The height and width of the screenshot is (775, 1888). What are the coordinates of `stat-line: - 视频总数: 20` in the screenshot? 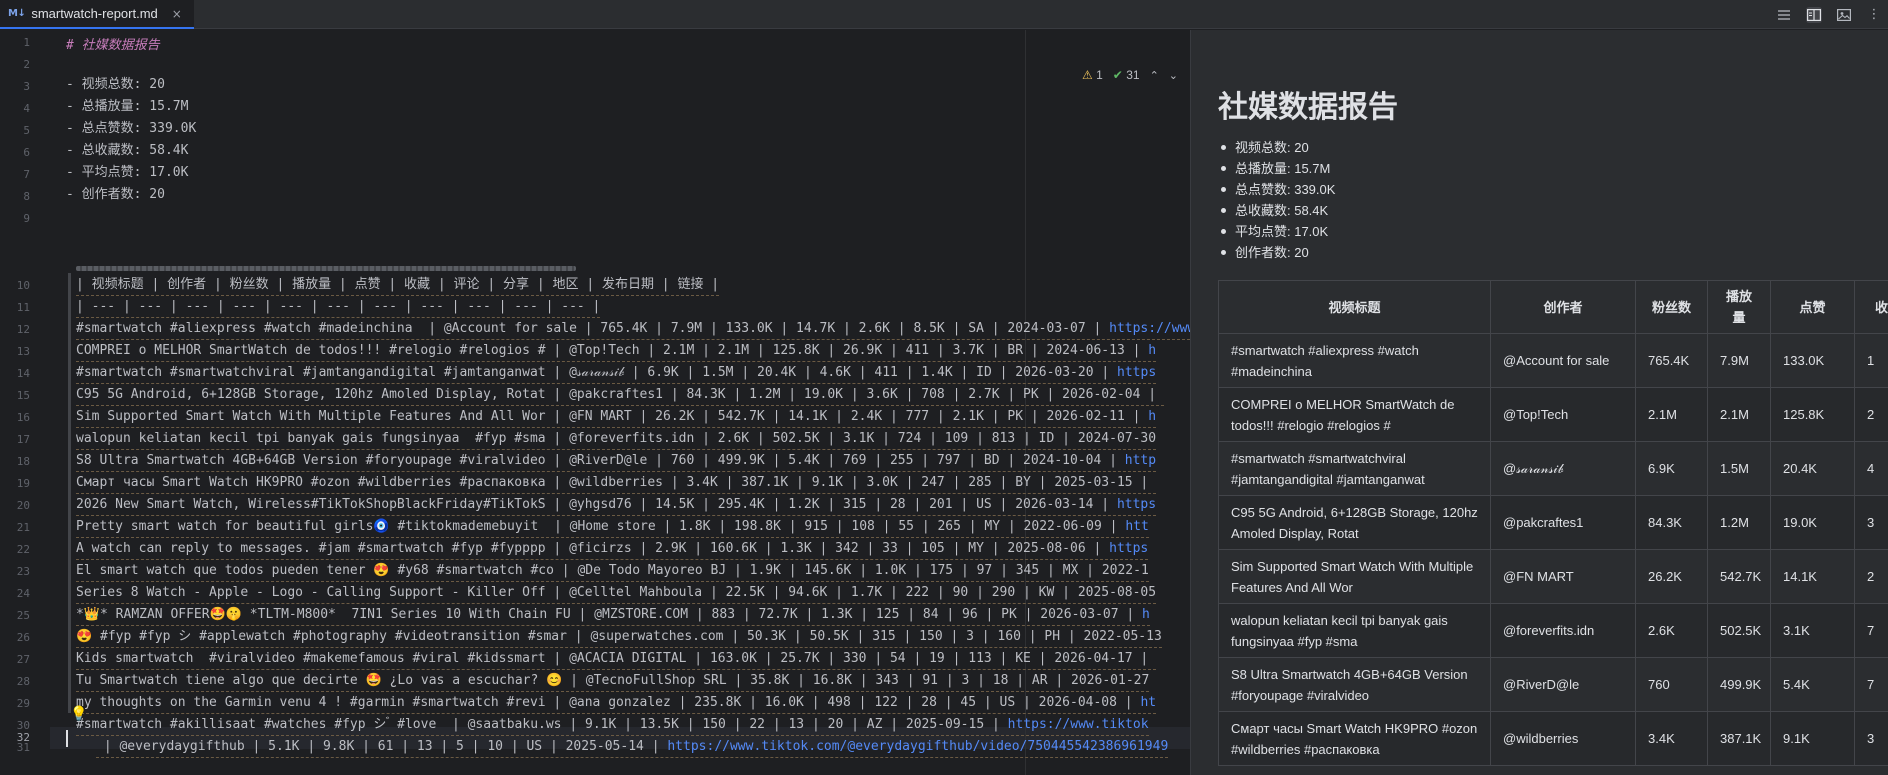 It's located at (115, 85).